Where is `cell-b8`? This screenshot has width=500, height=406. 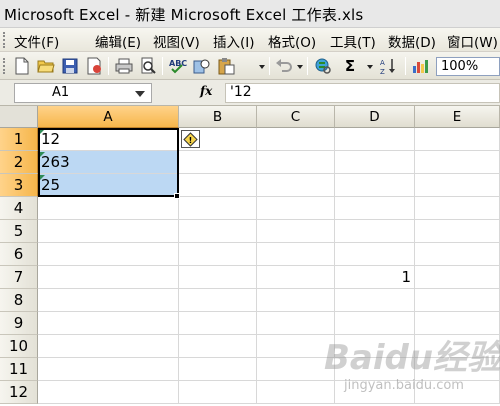
cell-b8 is located at coordinates (218, 300).